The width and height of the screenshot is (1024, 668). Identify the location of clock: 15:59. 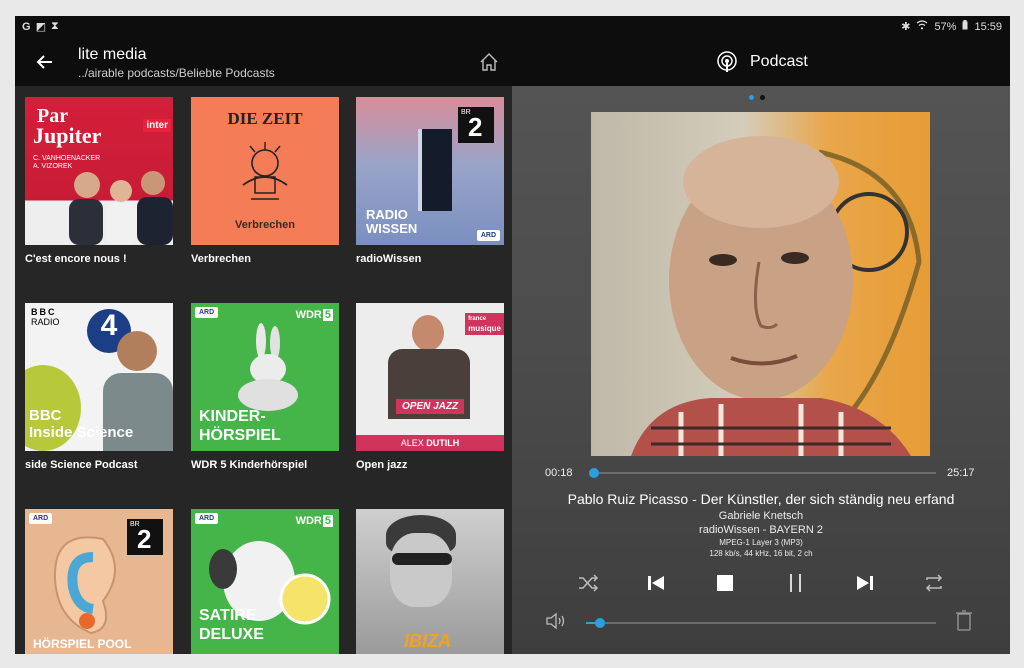
(988, 26).